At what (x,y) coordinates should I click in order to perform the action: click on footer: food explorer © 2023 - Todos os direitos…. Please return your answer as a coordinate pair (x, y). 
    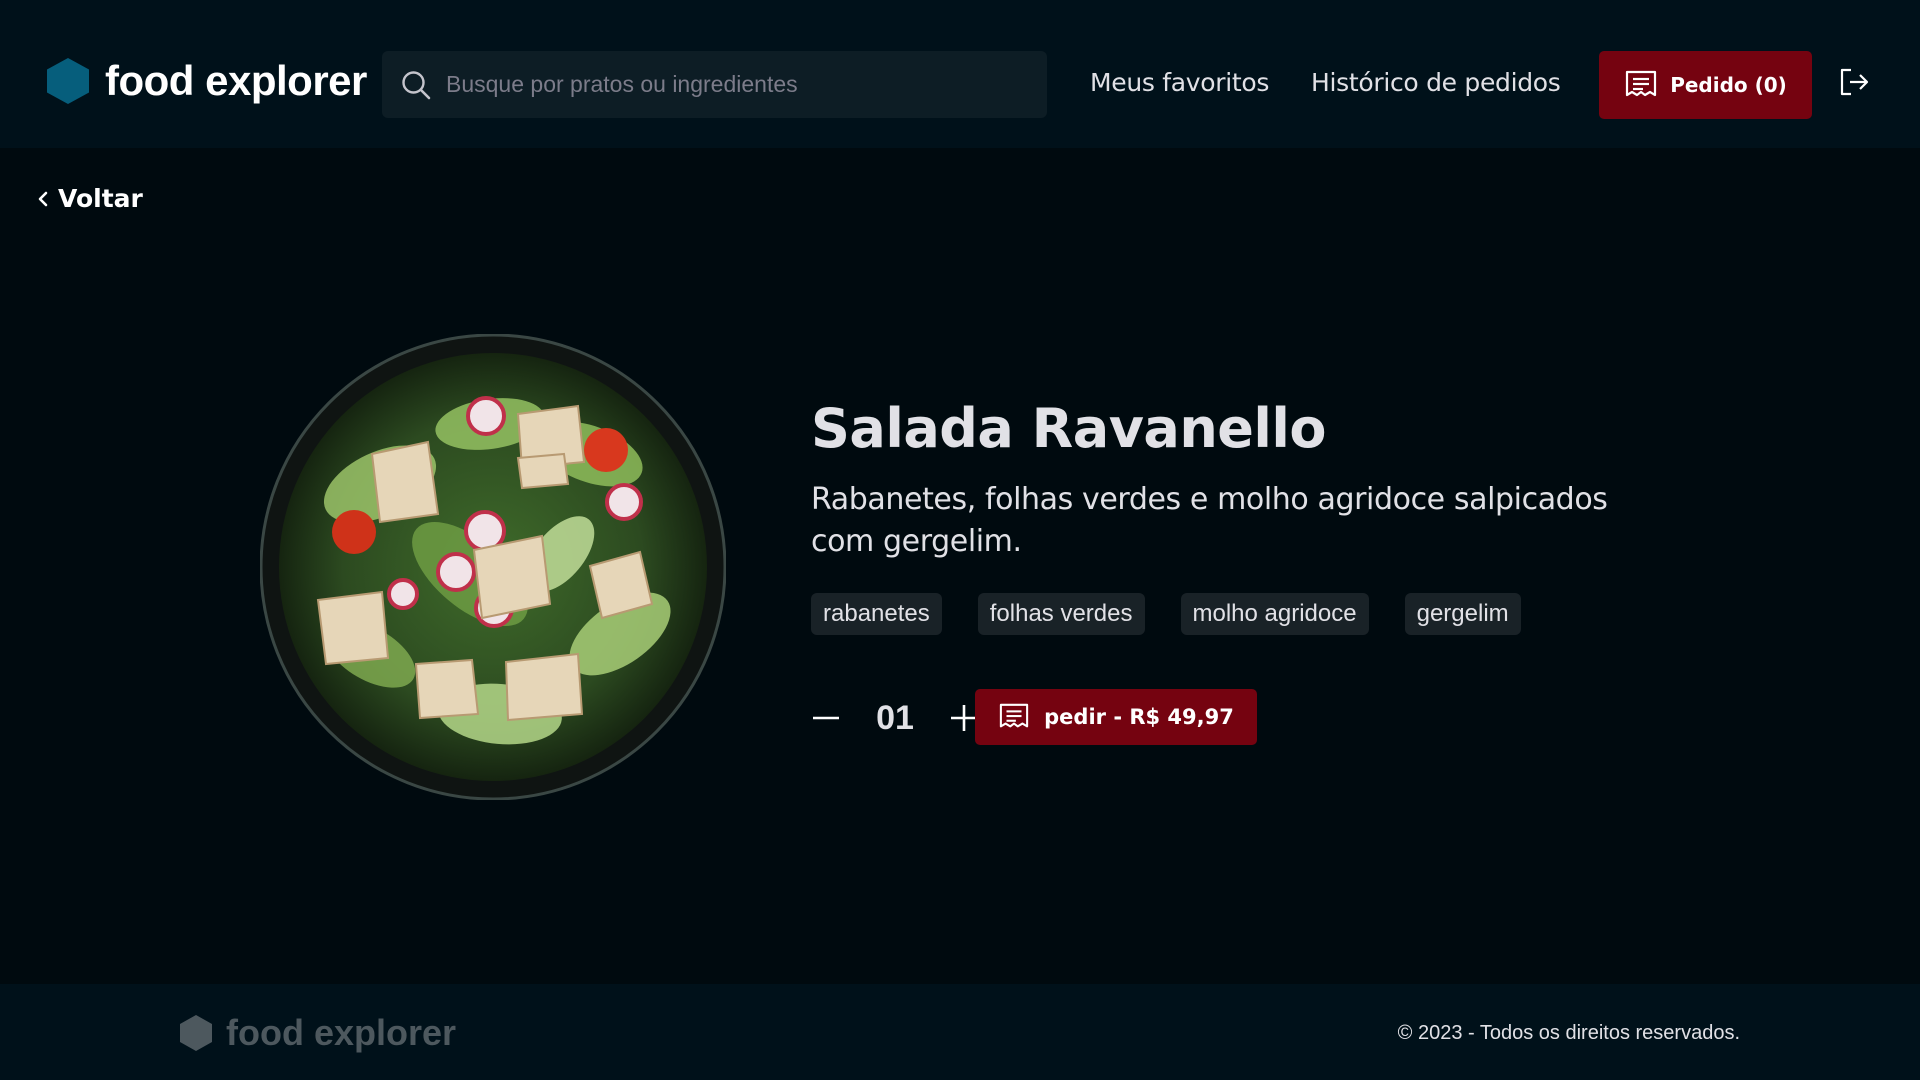
    Looking at the image, I should click on (960, 1032).